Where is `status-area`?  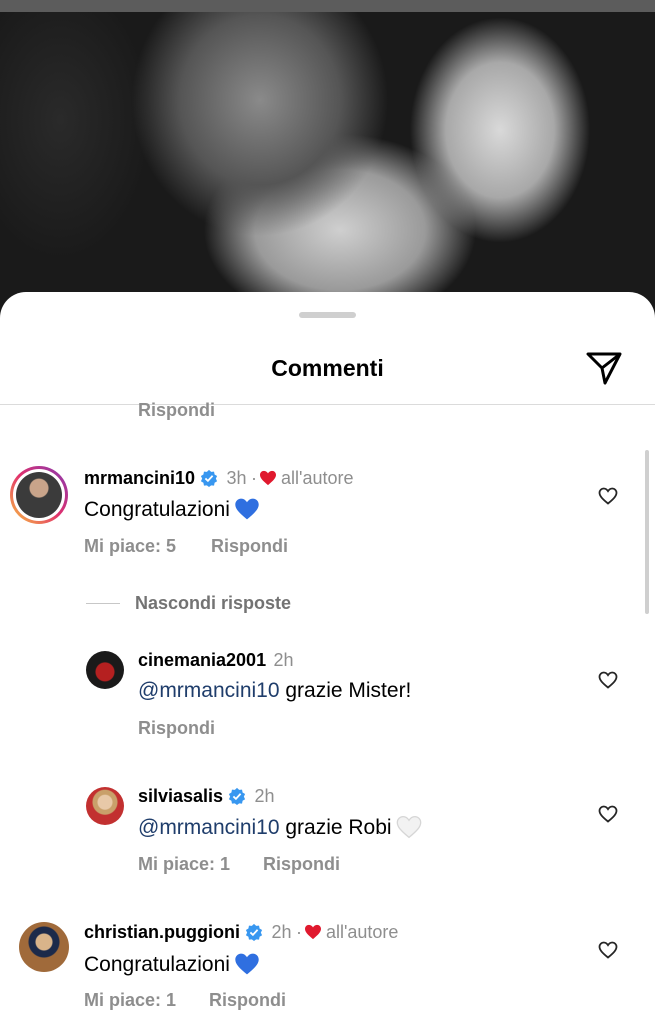 status-area is located at coordinates (327, 6).